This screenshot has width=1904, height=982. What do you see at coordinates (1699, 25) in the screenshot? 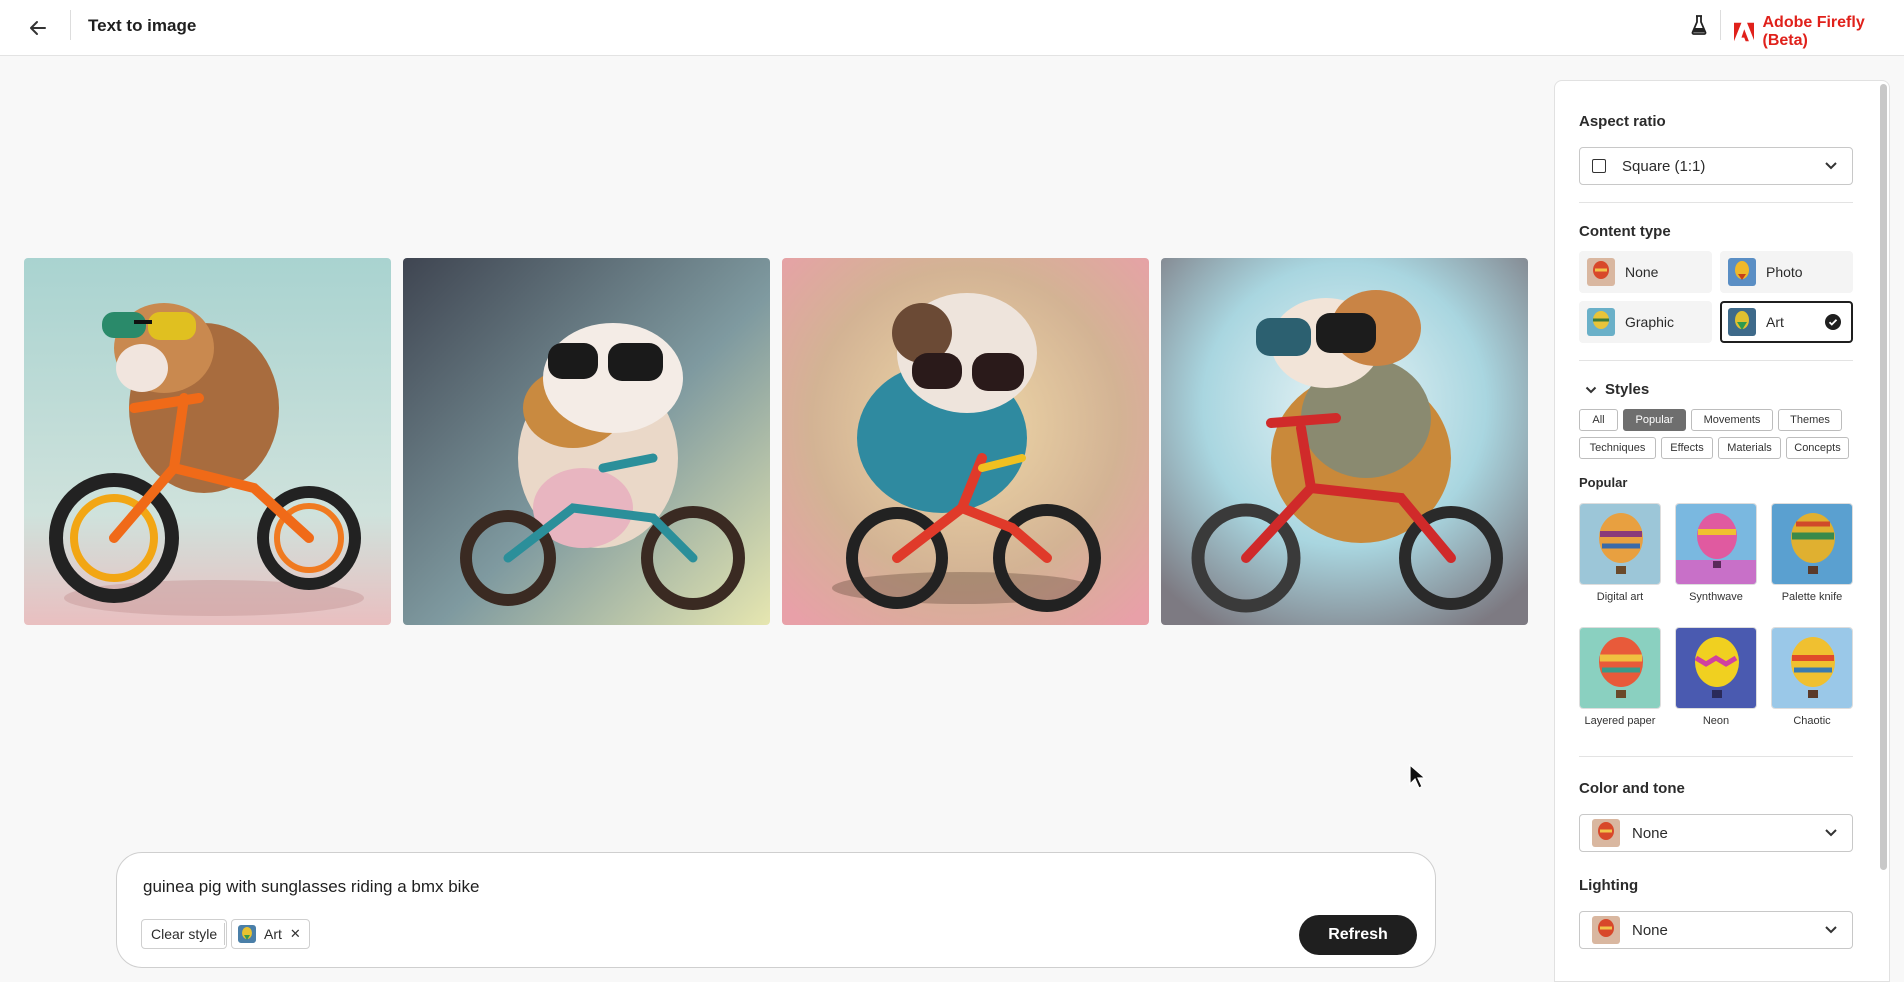
I see `beaker-icon` at bounding box center [1699, 25].